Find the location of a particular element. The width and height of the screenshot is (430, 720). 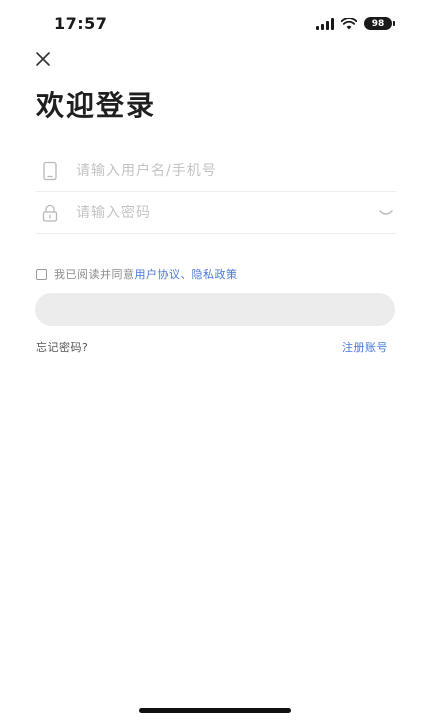

status-icons: 98 is located at coordinates (355, 23).